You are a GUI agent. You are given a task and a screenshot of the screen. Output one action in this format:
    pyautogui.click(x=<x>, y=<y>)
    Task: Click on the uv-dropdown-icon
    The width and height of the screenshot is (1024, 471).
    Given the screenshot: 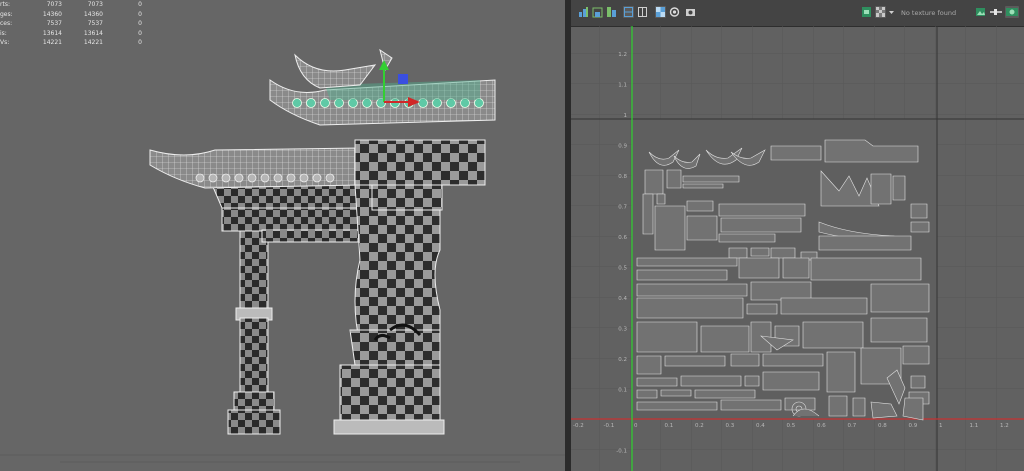 What is the action you would take?
    pyautogui.click(x=891, y=12)
    